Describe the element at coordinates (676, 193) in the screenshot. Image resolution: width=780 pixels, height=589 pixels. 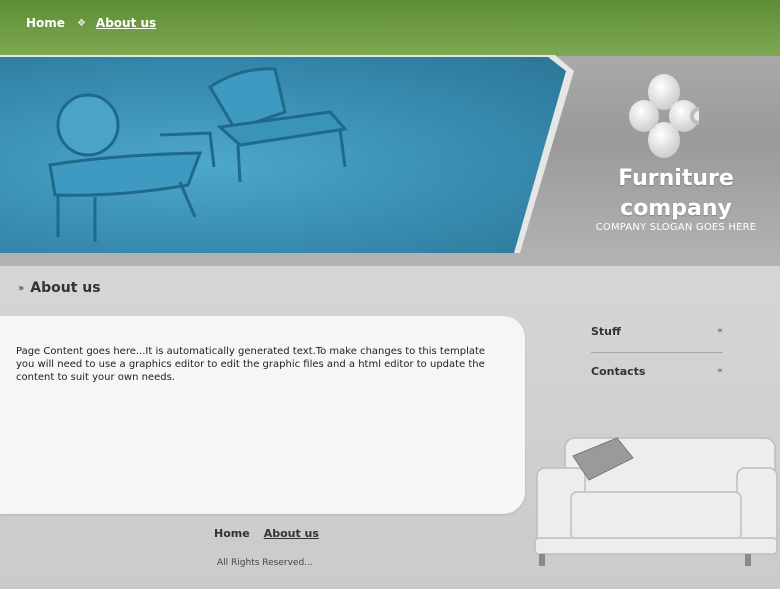
I see `brand-title: Furniture company` at that location.